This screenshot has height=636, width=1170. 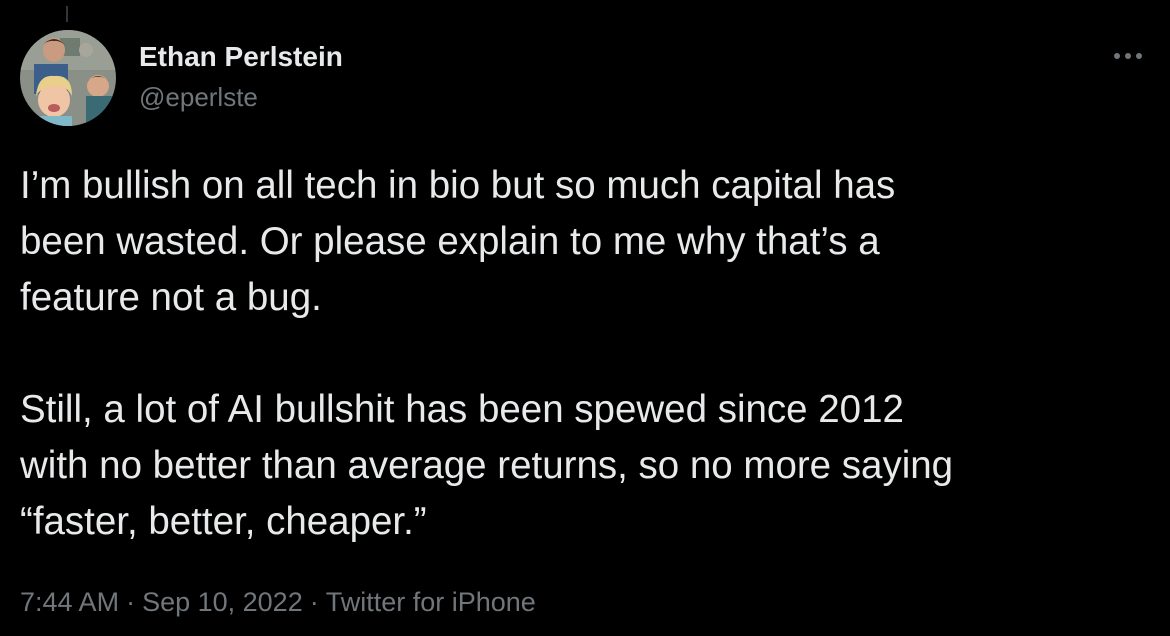 What do you see at coordinates (67, 14) in the screenshot?
I see `thread-connector-line` at bounding box center [67, 14].